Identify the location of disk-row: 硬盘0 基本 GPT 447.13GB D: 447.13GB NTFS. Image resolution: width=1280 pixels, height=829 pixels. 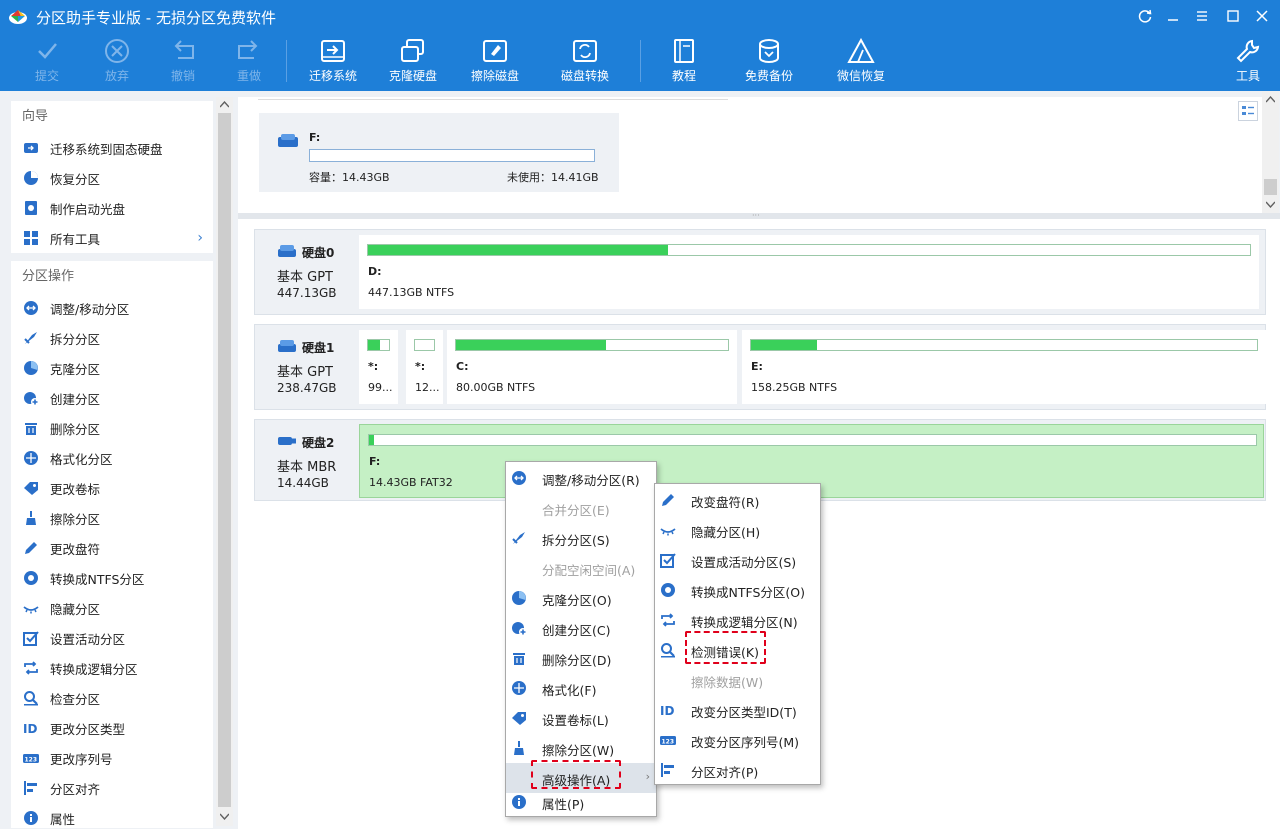
(760, 272).